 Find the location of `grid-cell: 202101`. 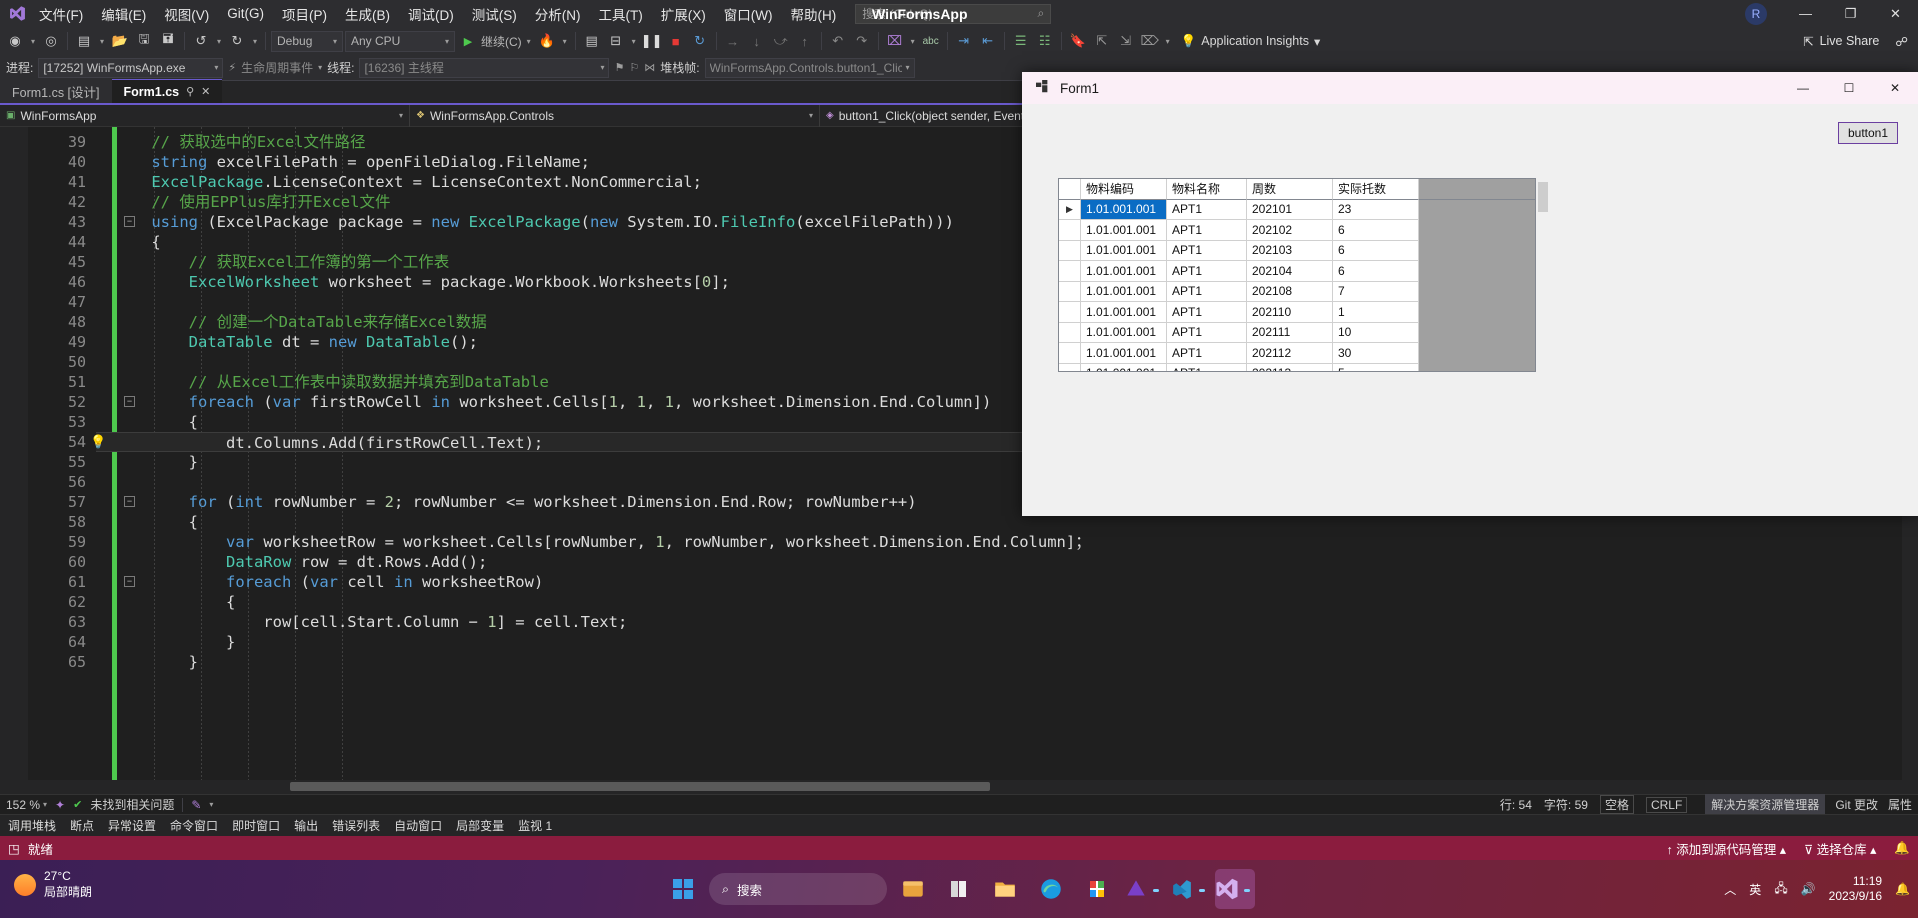

grid-cell: 202101 is located at coordinates (1290, 209).